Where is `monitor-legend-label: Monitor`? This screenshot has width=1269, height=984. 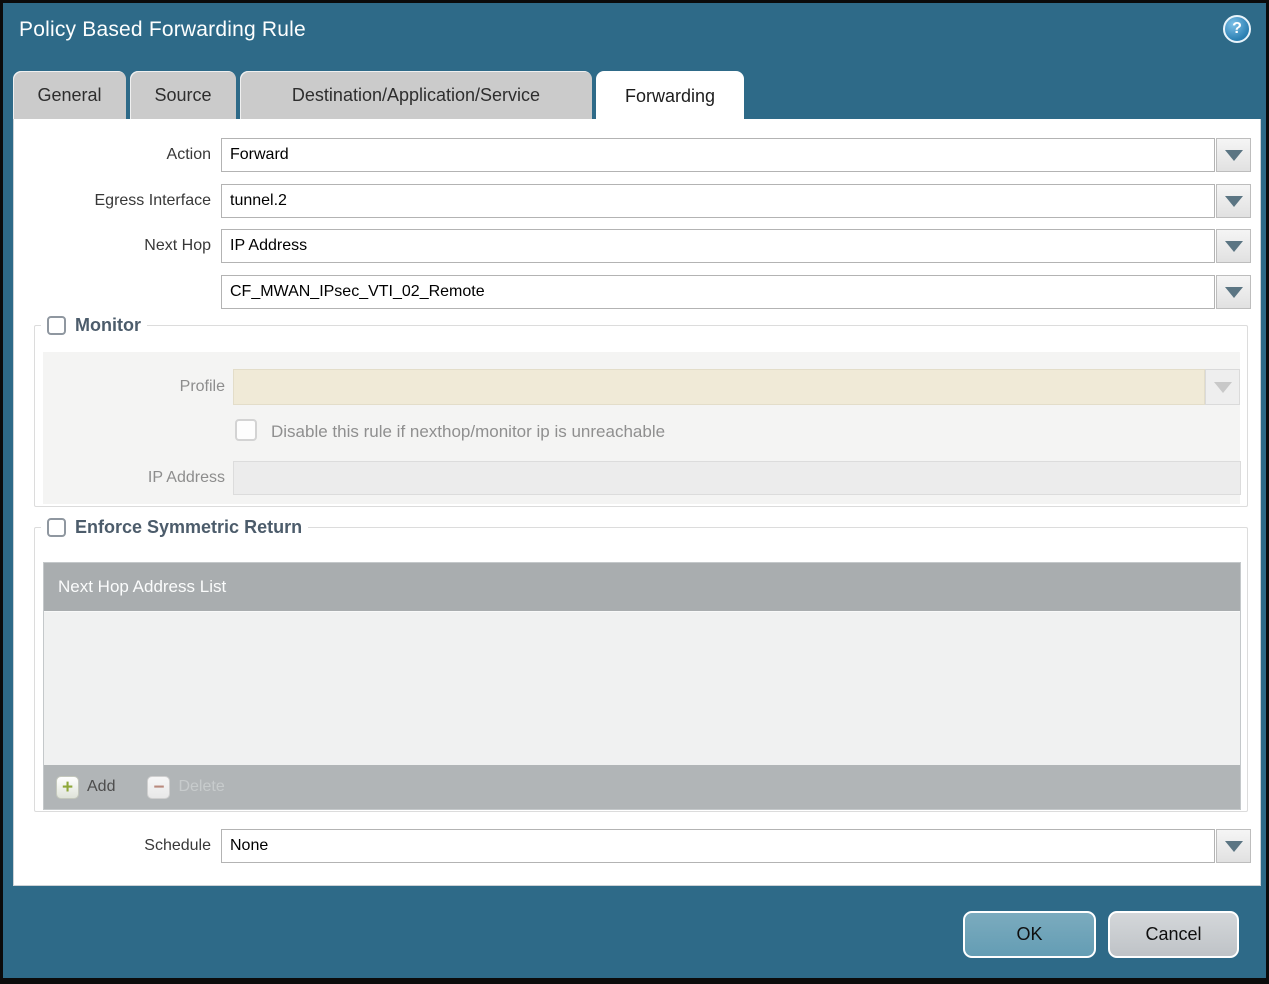
monitor-legend-label: Monitor is located at coordinates (108, 325).